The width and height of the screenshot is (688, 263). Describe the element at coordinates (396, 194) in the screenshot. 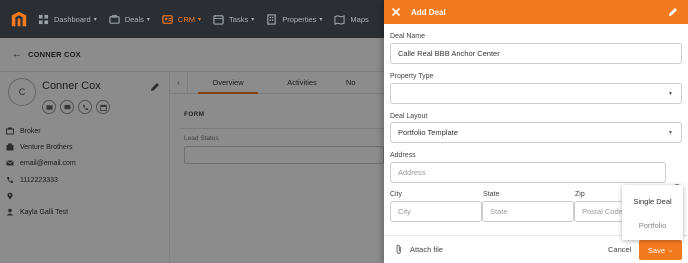

I see `city-label: City` at that location.